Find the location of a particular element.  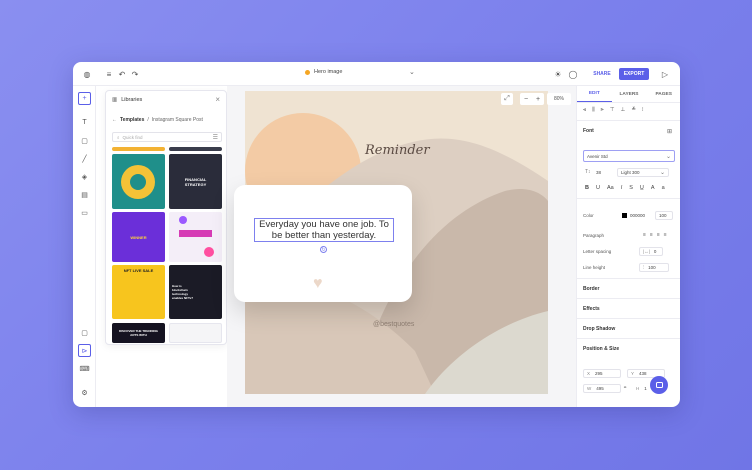

effects-section: Effects is located at coordinates (591, 309).